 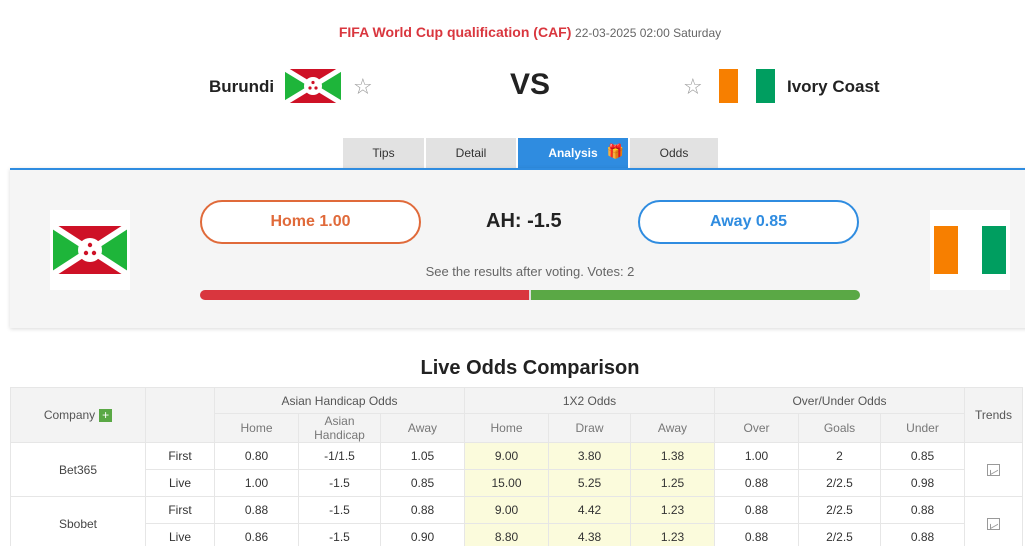 I want to click on tab-analysis: Analysis 🎁, so click(x=573, y=153).